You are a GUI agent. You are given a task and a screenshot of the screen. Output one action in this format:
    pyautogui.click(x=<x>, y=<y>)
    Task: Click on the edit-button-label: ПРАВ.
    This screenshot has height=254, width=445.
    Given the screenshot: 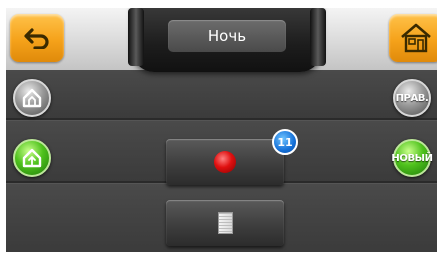 What is the action you would take?
    pyautogui.click(x=412, y=98)
    